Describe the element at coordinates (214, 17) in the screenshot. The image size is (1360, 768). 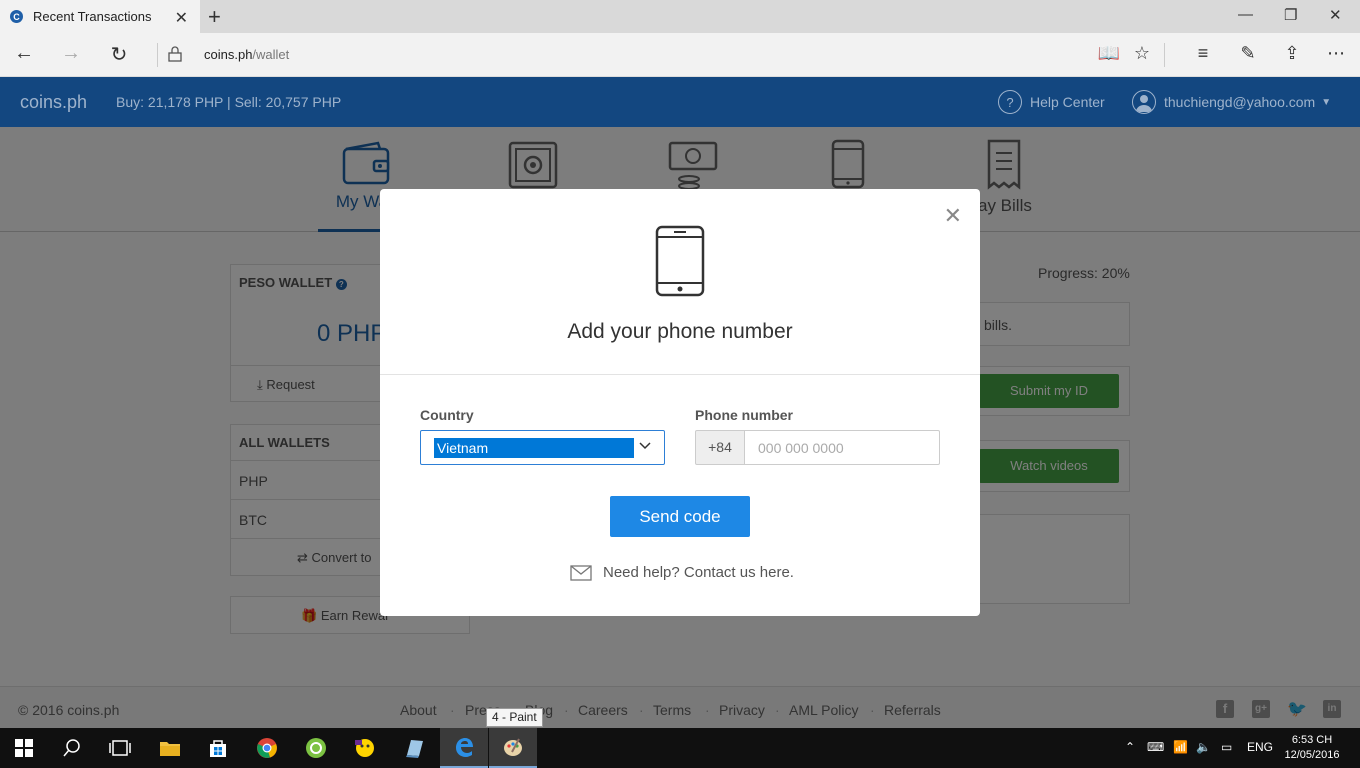
I see `new-tab-icon: +` at that location.